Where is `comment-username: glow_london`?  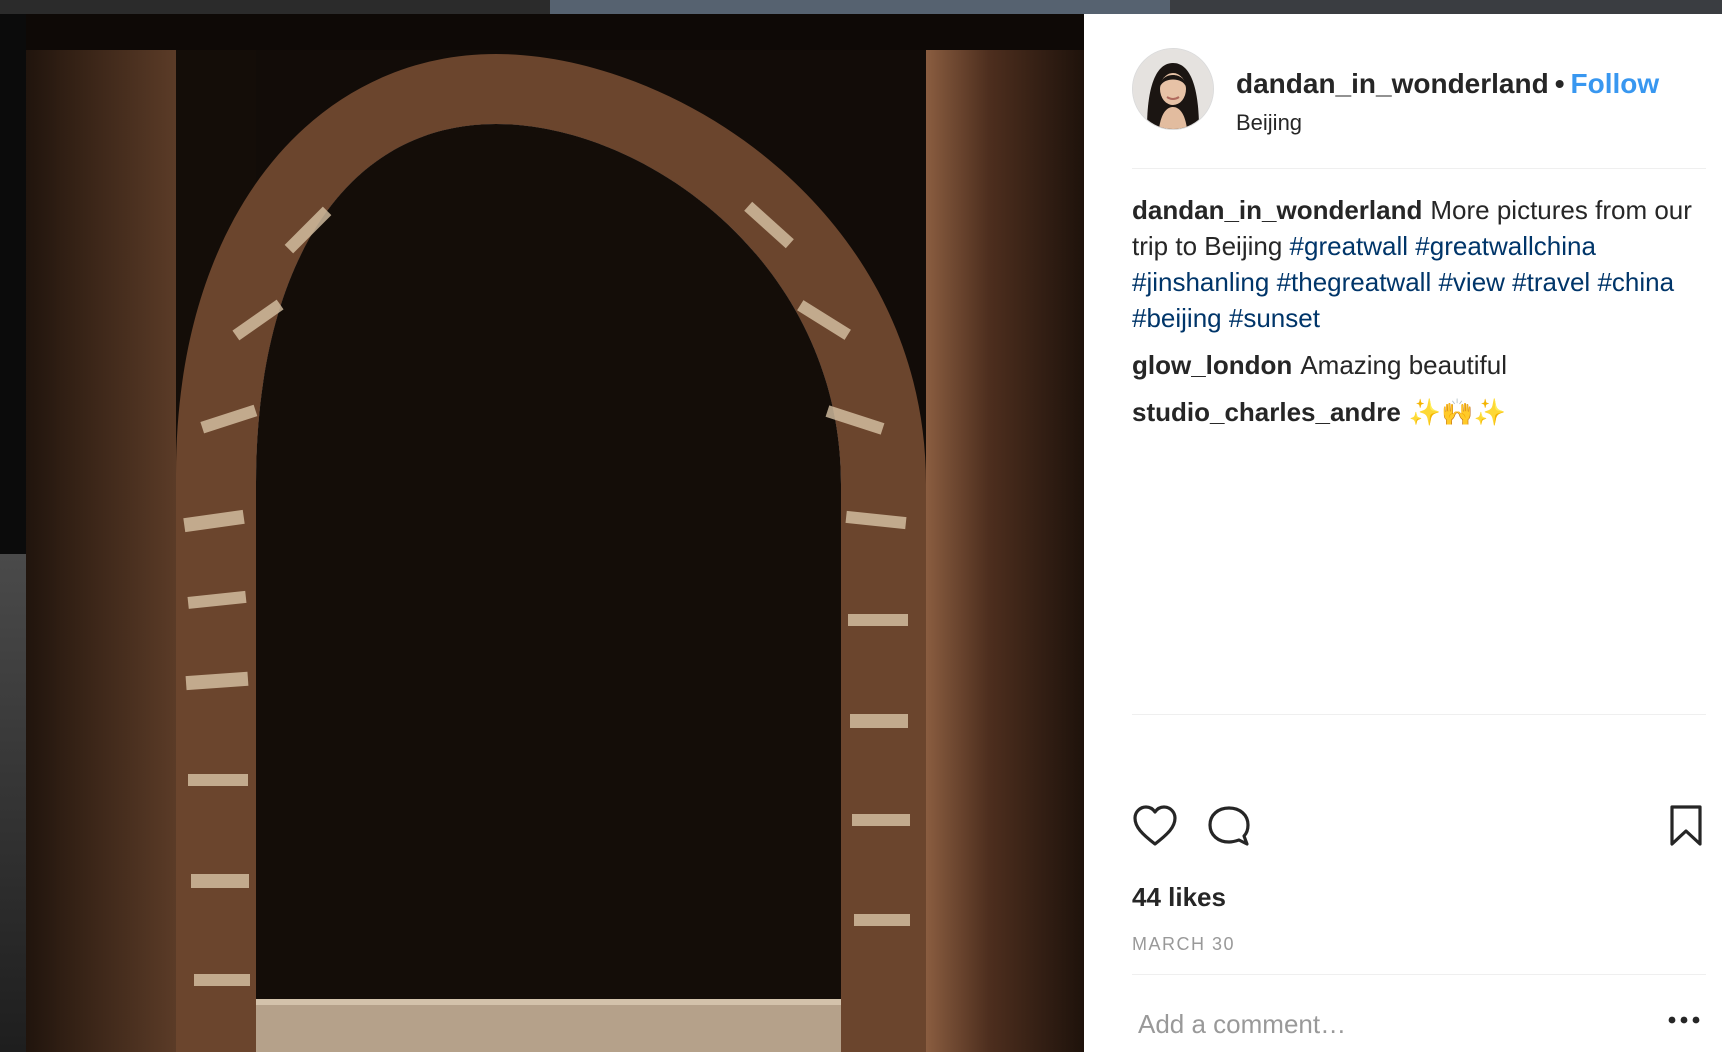
comment-username: glow_london is located at coordinates (1212, 365).